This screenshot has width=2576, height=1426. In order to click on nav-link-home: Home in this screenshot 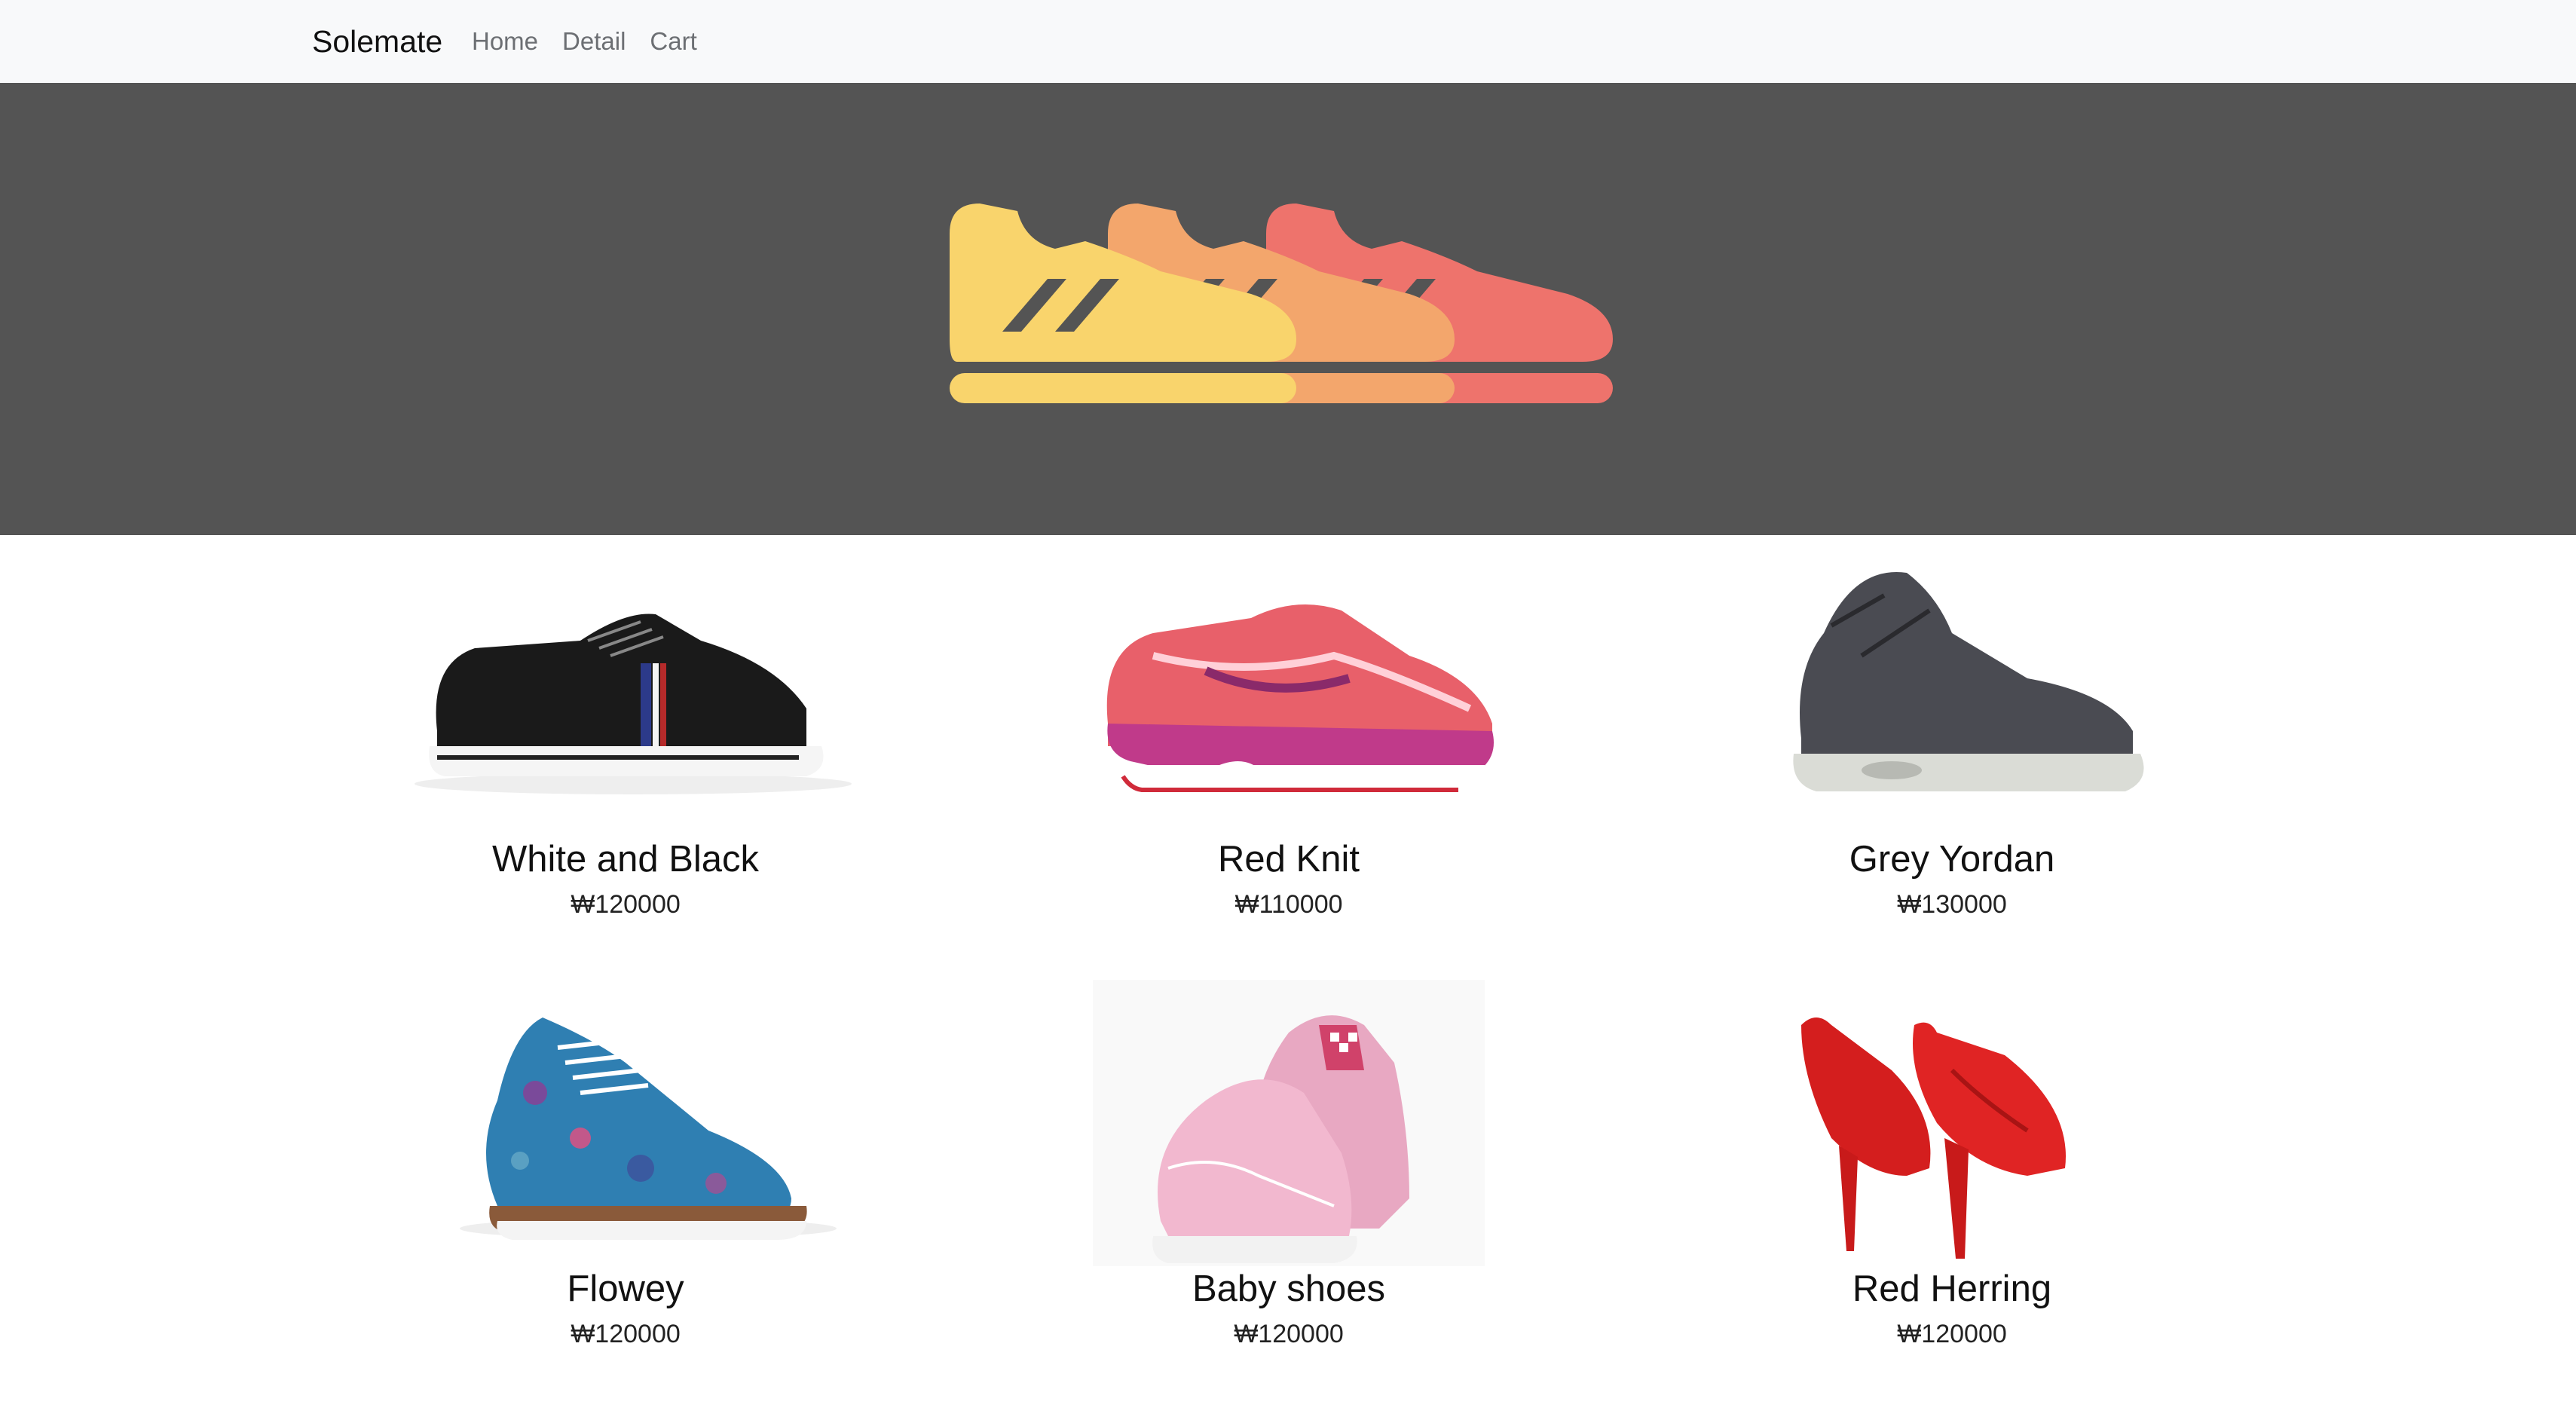, I will do `click(505, 41)`.